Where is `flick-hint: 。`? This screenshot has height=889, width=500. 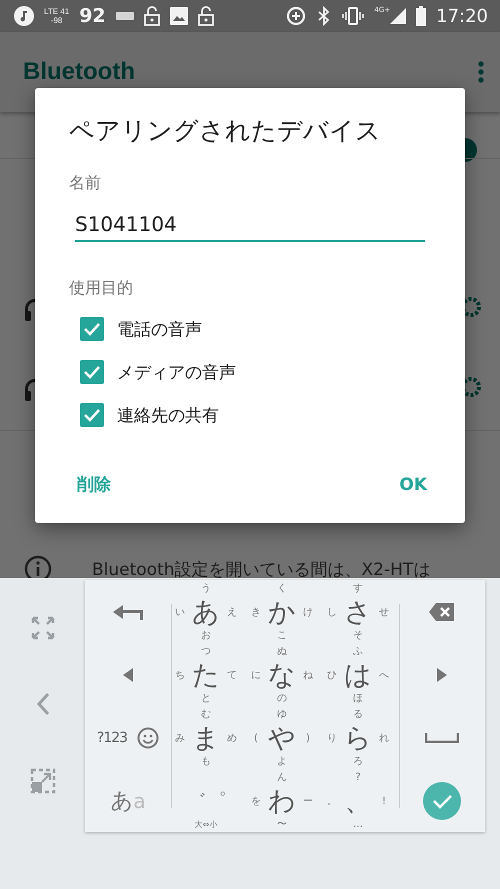
flick-hint: 。 is located at coordinates (332, 801).